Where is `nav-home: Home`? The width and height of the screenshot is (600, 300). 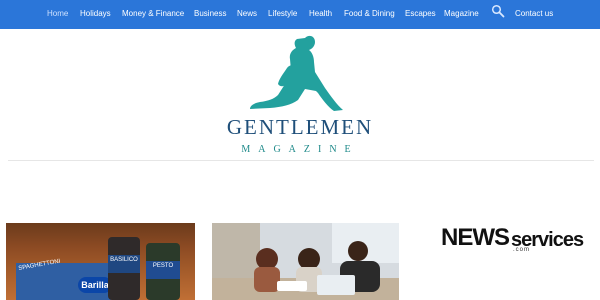
nav-home: Home is located at coordinates (57, 13).